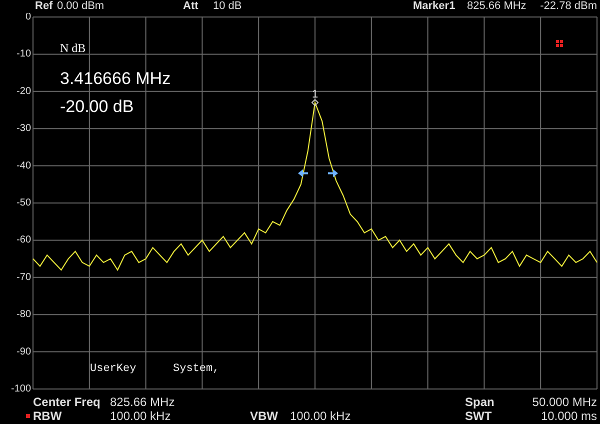 The image size is (600, 424). Describe the element at coordinates (228, 6) in the screenshot. I see `attenuation-value: 10 dB` at that location.